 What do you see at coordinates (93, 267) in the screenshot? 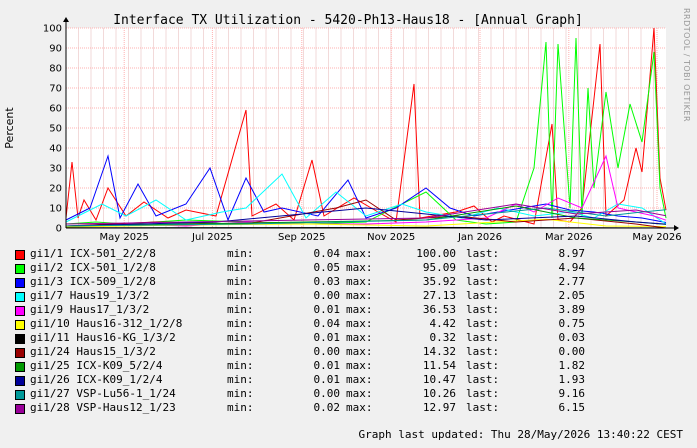
I see `legend-series-name: gi1/2 ICX-501_1/2/8` at bounding box center [93, 267].